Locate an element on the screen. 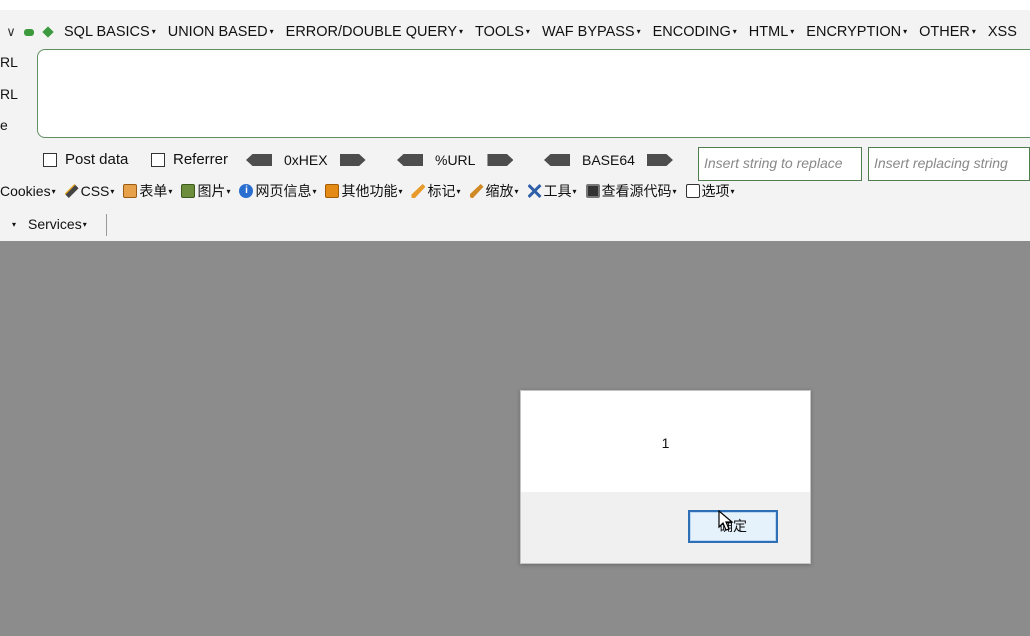  referrer-label: Referrer is located at coordinates (201, 159).